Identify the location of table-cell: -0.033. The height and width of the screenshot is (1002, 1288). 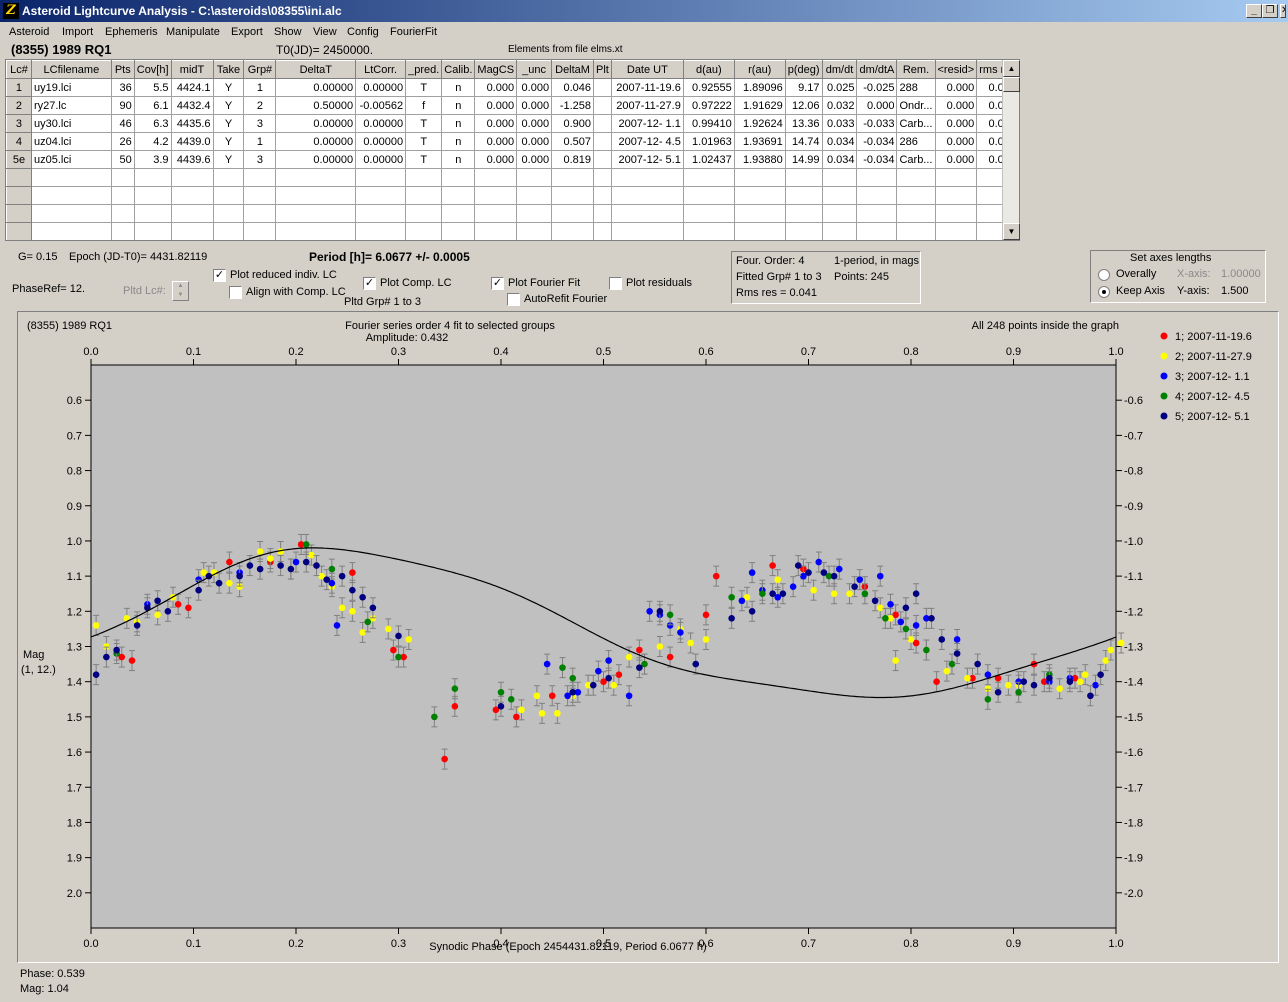
(877, 123).